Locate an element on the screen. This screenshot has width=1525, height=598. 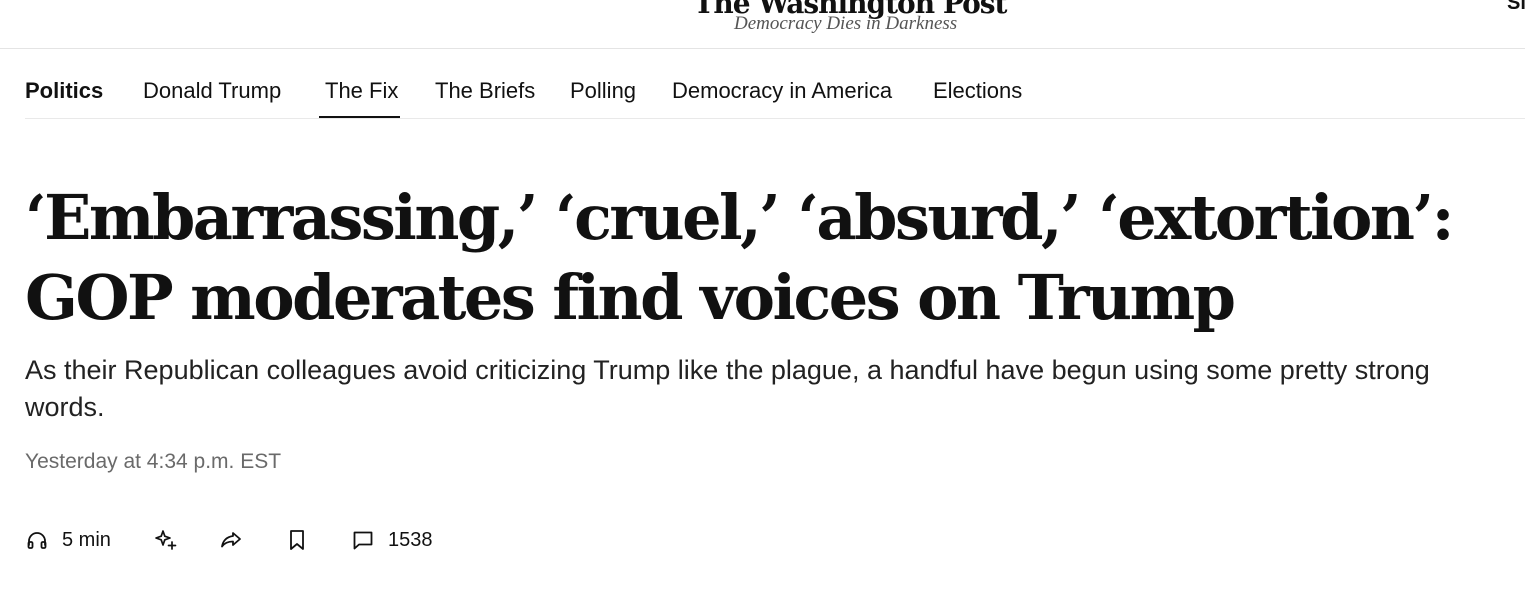
summary-button is located at coordinates (166, 540).